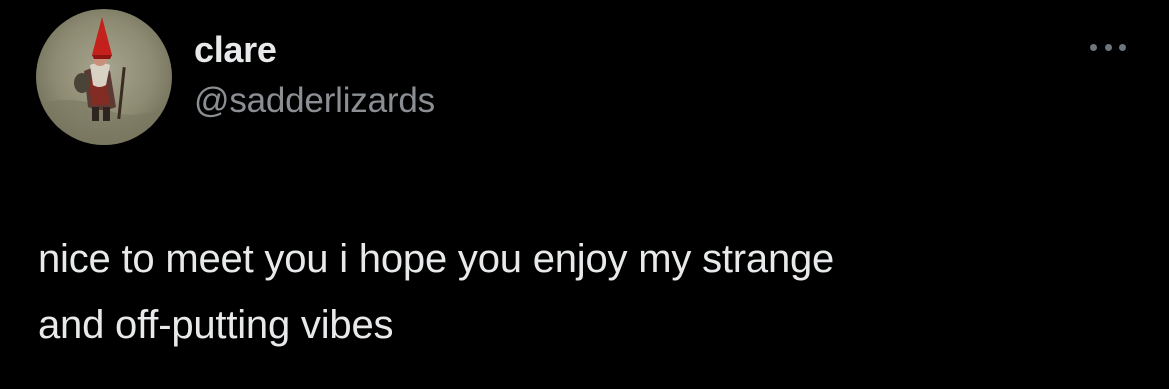 The image size is (1169, 389). I want to click on author-handle: @sadderlizards, so click(314, 101).